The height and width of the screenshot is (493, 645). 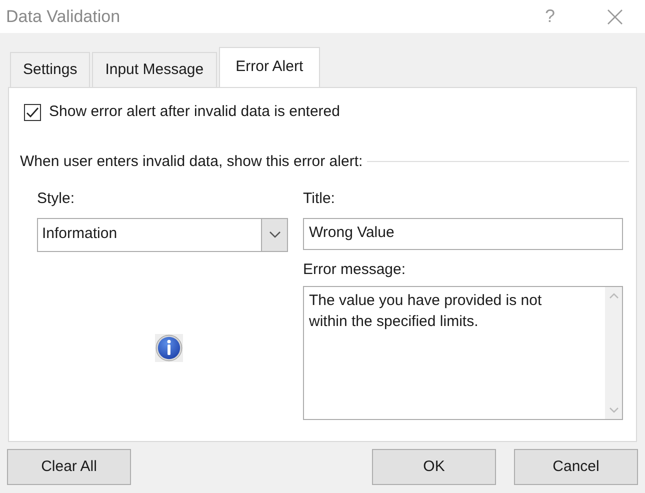 What do you see at coordinates (613, 353) in the screenshot?
I see `scrollbar` at bounding box center [613, 353].